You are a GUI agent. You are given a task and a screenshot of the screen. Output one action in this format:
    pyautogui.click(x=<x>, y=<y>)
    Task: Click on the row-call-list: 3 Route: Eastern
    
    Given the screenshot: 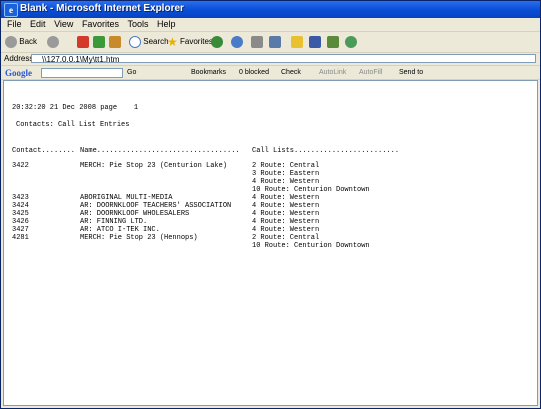 What is the action you would take?
    pyautogui.click(x=286, y=174)
    